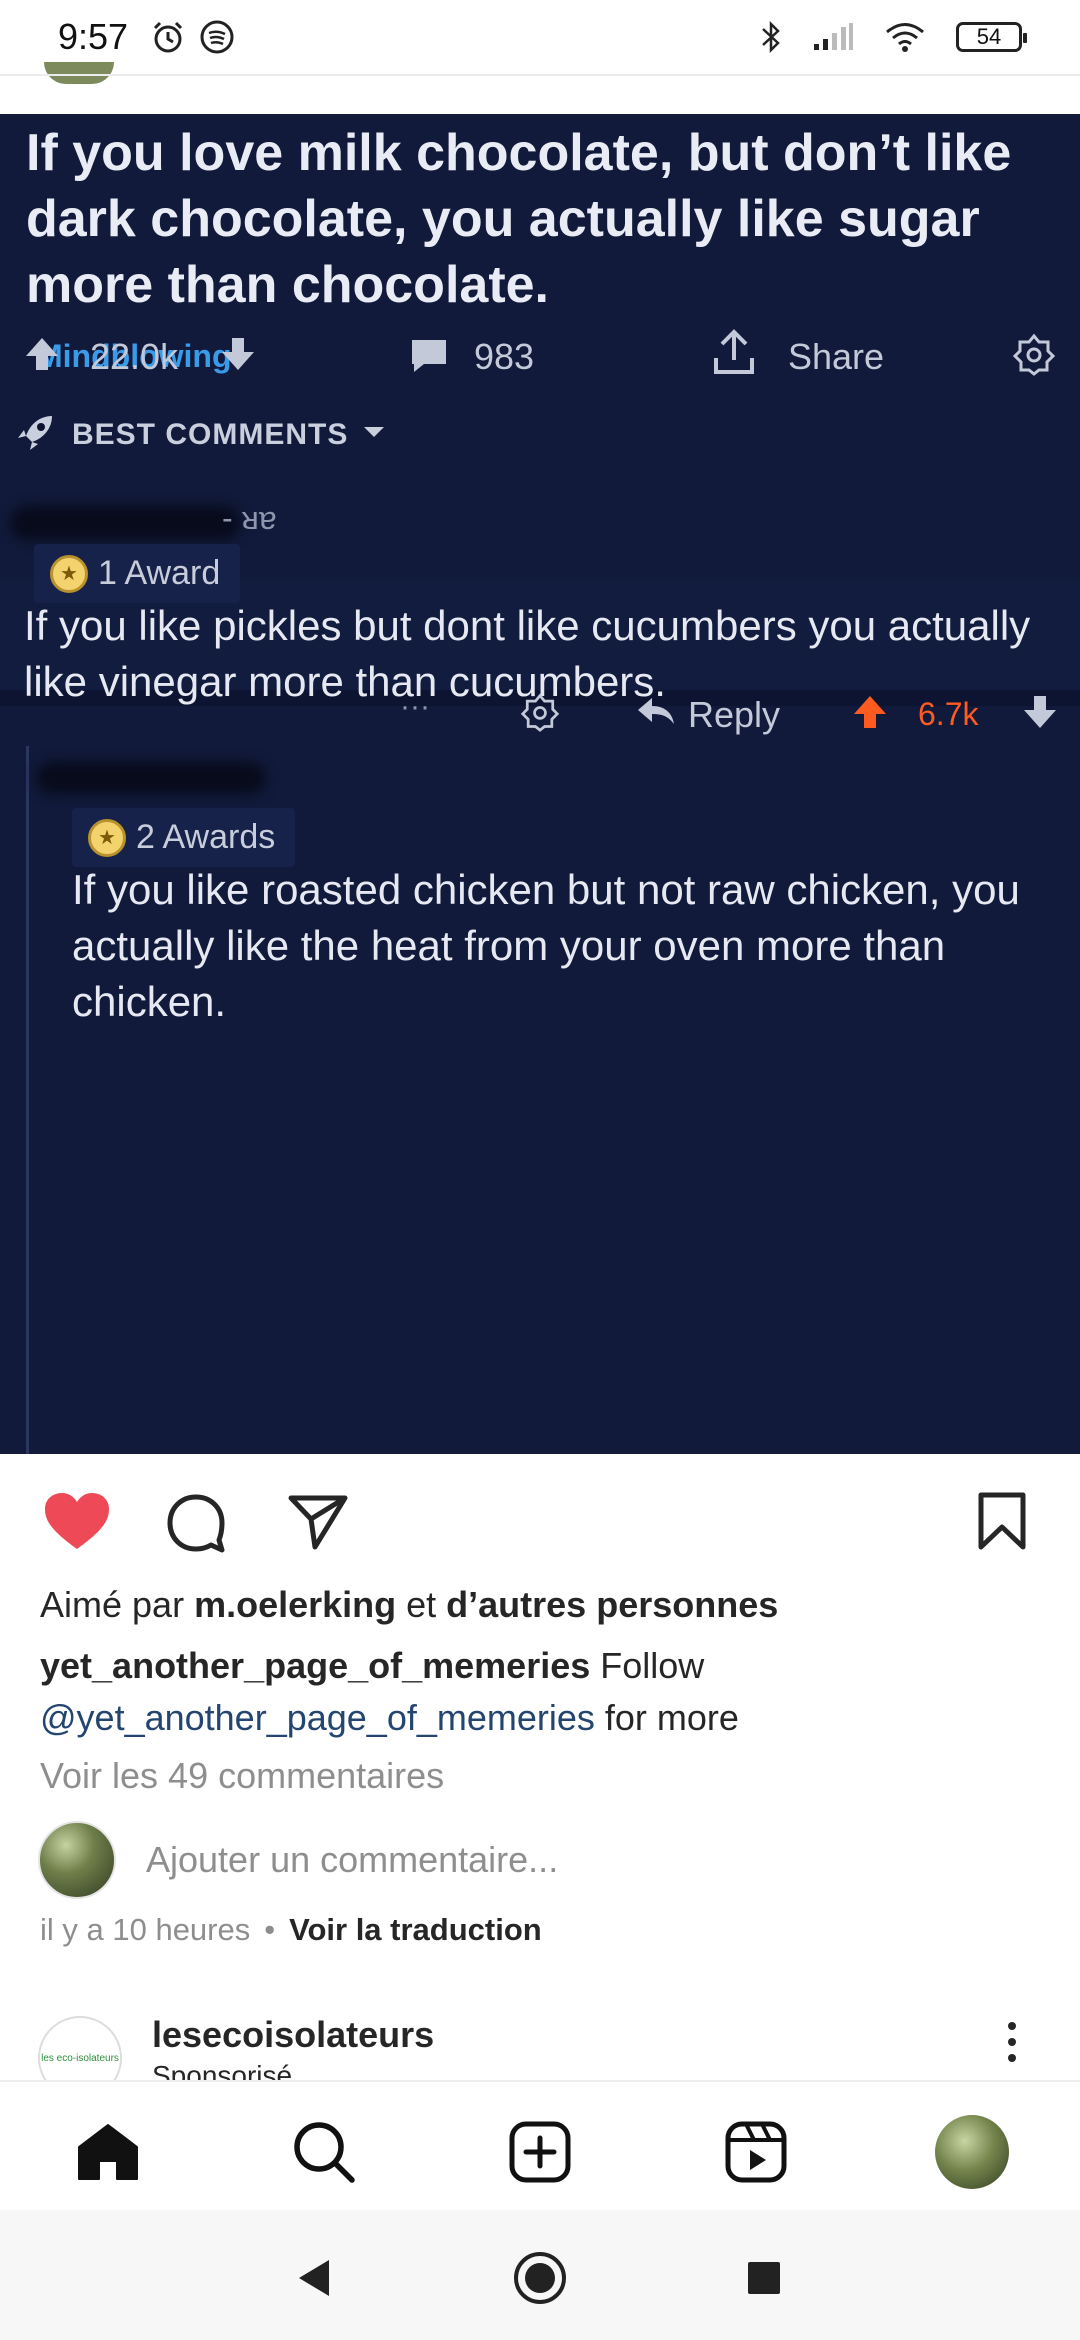  What do you see at coordinates (540, 37) in the screenshot?
I see `status-bar: 9:57 54` at bounding box center [540, 37].